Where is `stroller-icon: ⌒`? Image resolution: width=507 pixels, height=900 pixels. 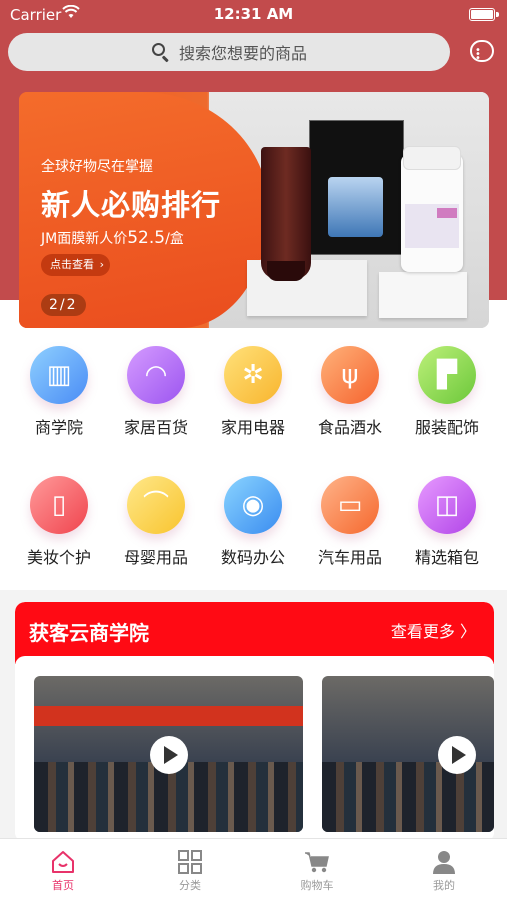
stroller-icon: ⌒ is located at coordinates (156, 505).